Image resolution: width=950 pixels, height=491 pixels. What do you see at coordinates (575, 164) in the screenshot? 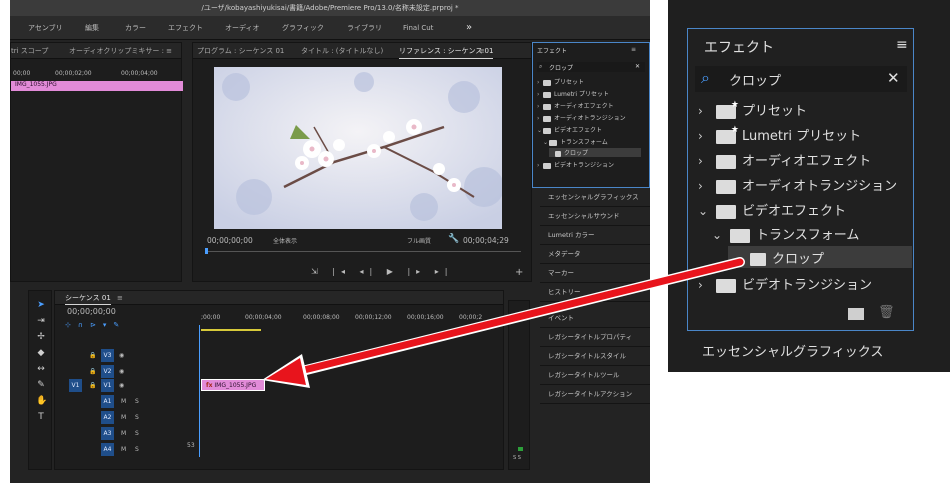
I see `effects-item-video-transitions: › ビデオトランジション` at bounding box center [575, 164].